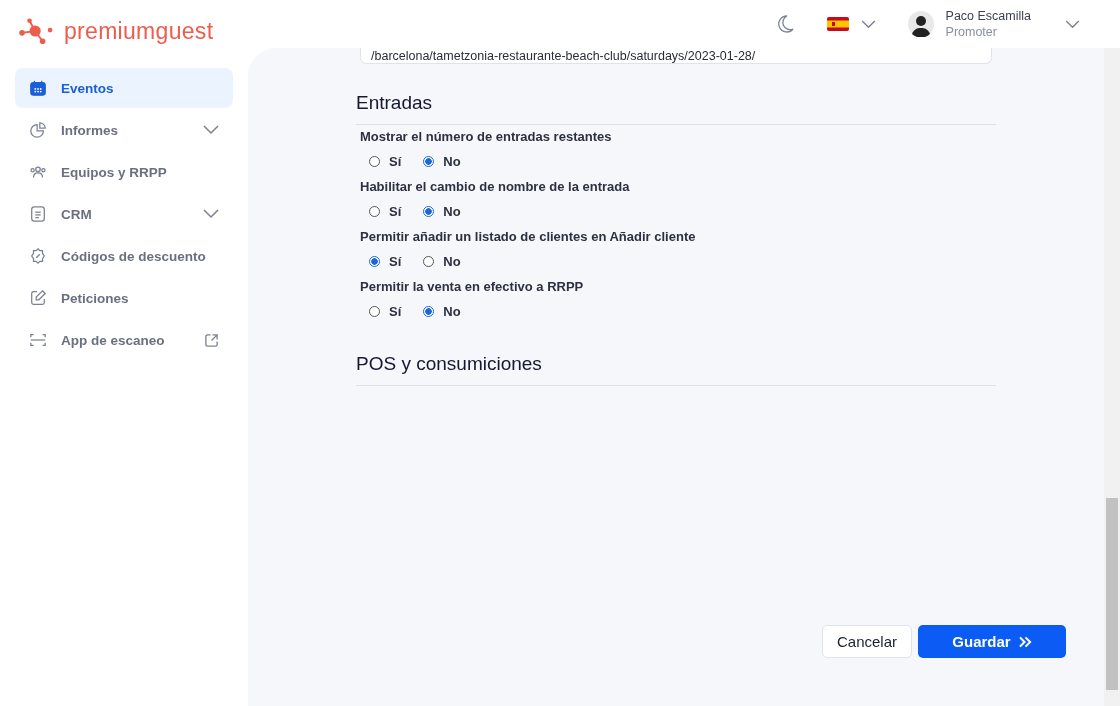  Describe the element at coordinates (495, 186) in the screenshot. I see `question-label: Habilitar el cambio de nombre de la entrada` at that location.